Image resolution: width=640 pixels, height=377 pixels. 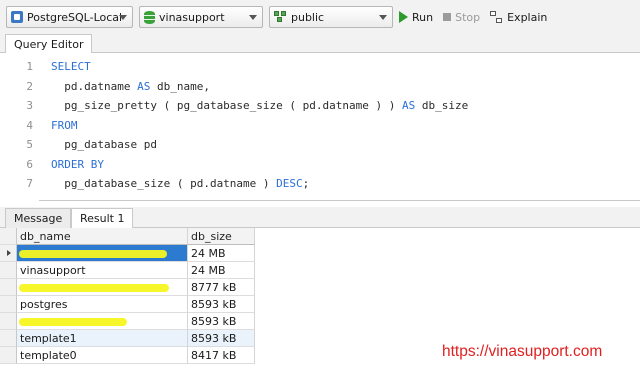 I want to click on line-number: 4, so click(x=29, y=125).